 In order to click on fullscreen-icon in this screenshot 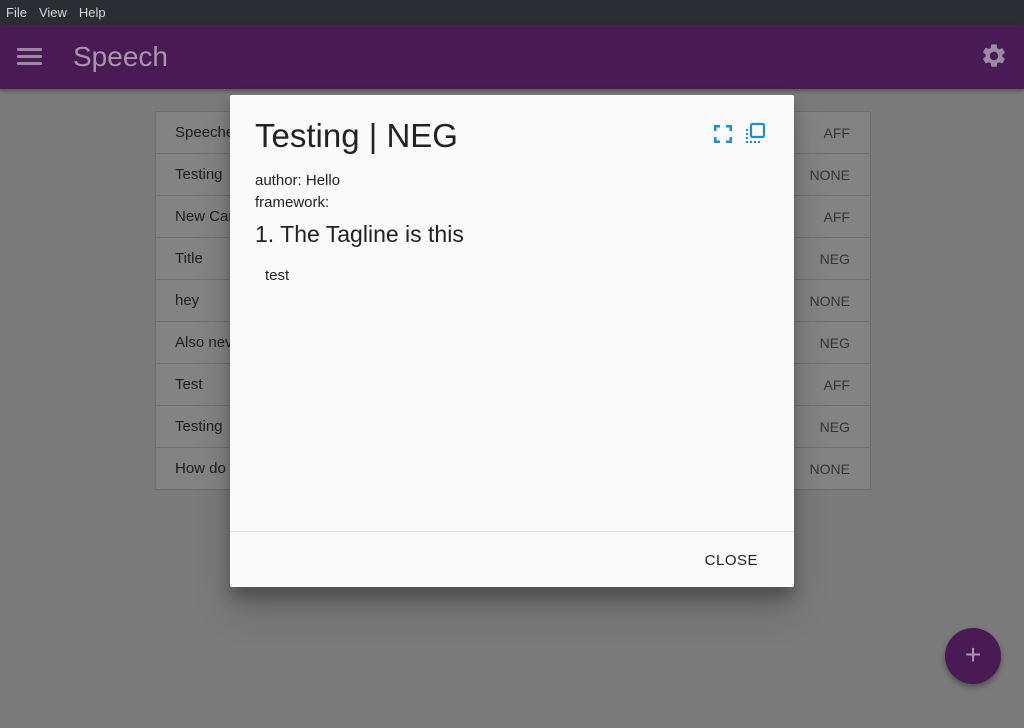, I will do `click(723, 134)`.